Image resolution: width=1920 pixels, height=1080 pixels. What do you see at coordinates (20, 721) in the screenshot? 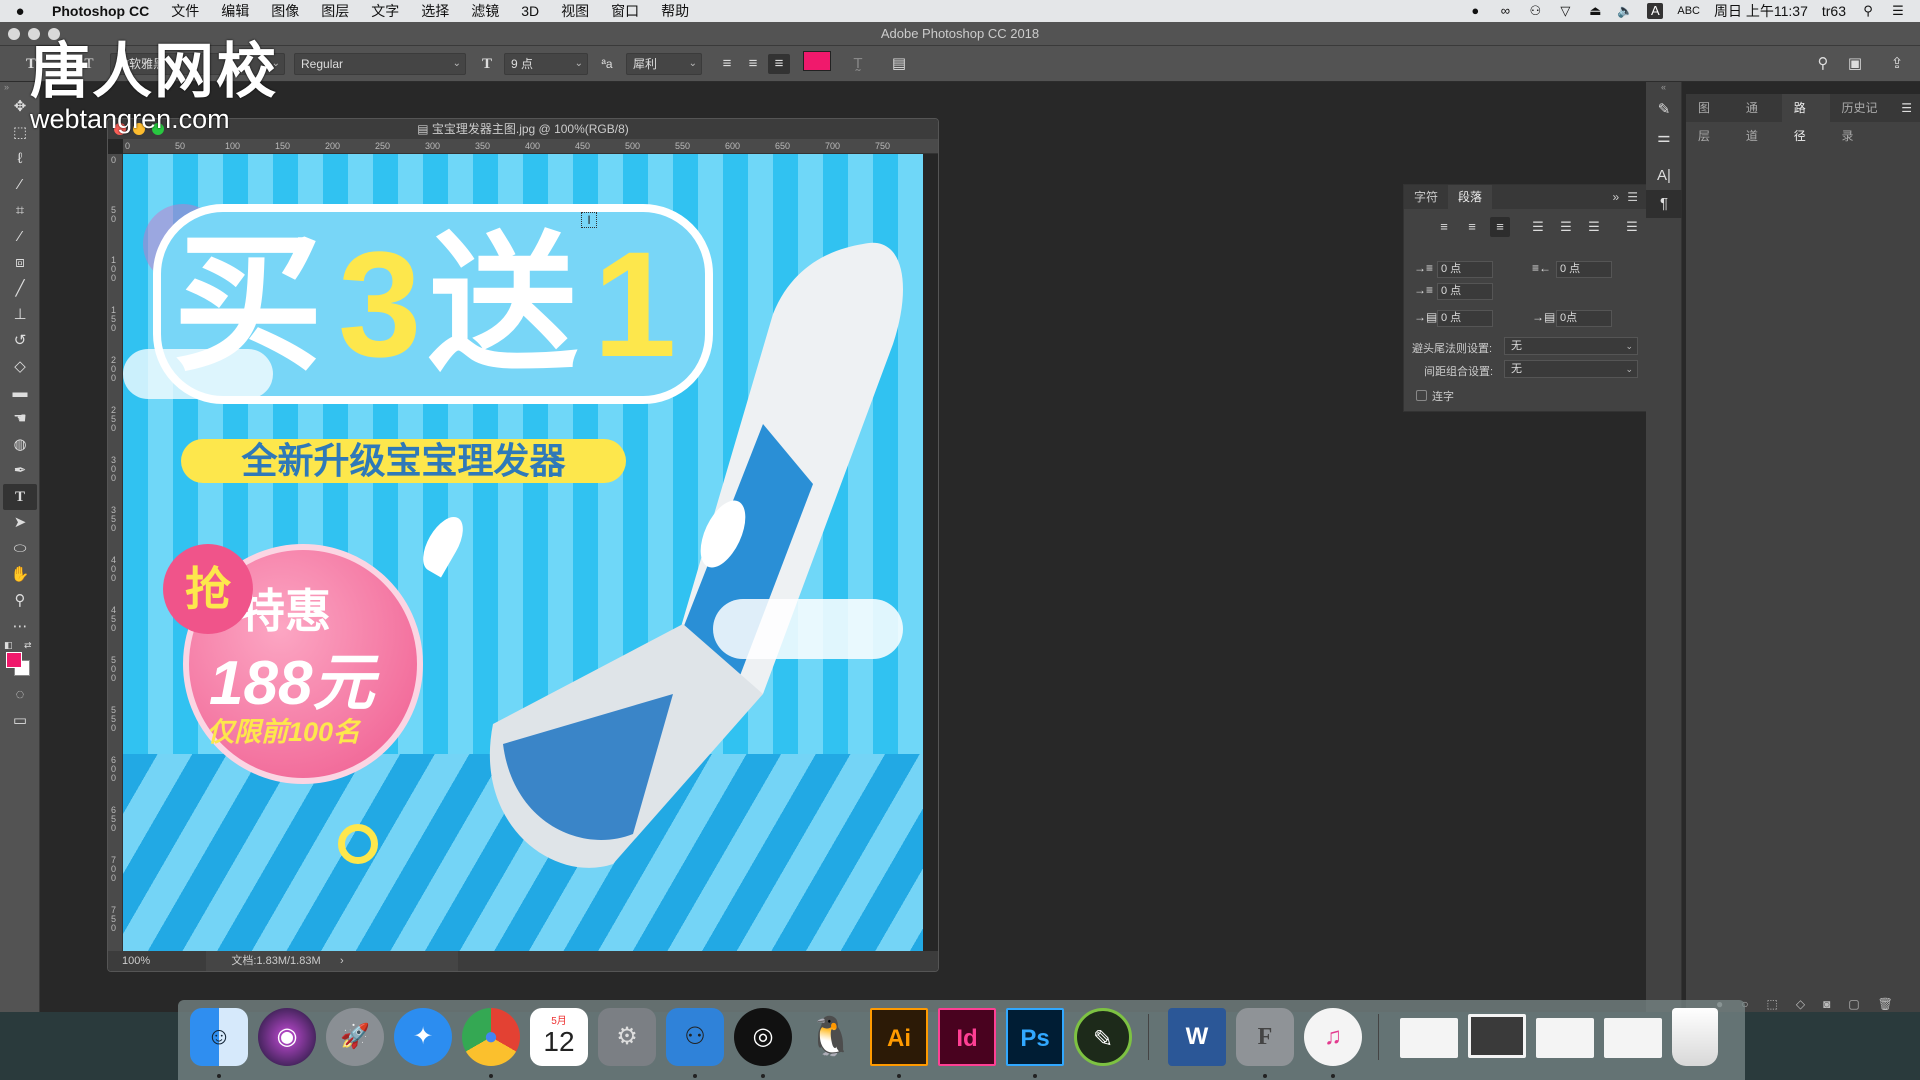
I see `screen-mode-icon: ▭` at bounding box center [20, 721].